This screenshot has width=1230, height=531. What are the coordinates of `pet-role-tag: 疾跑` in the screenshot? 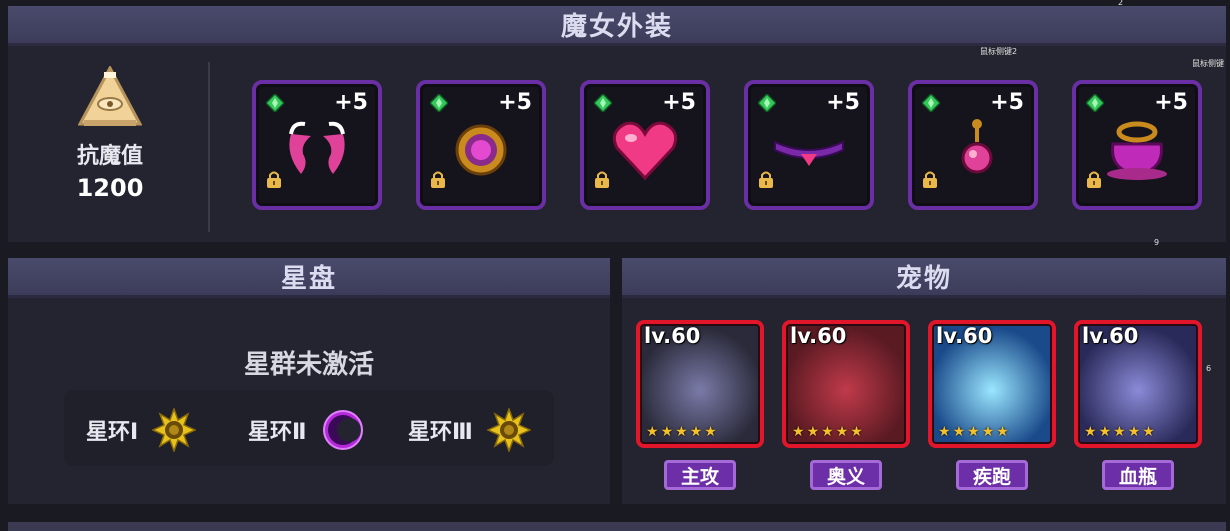 It's located at (992, 475).